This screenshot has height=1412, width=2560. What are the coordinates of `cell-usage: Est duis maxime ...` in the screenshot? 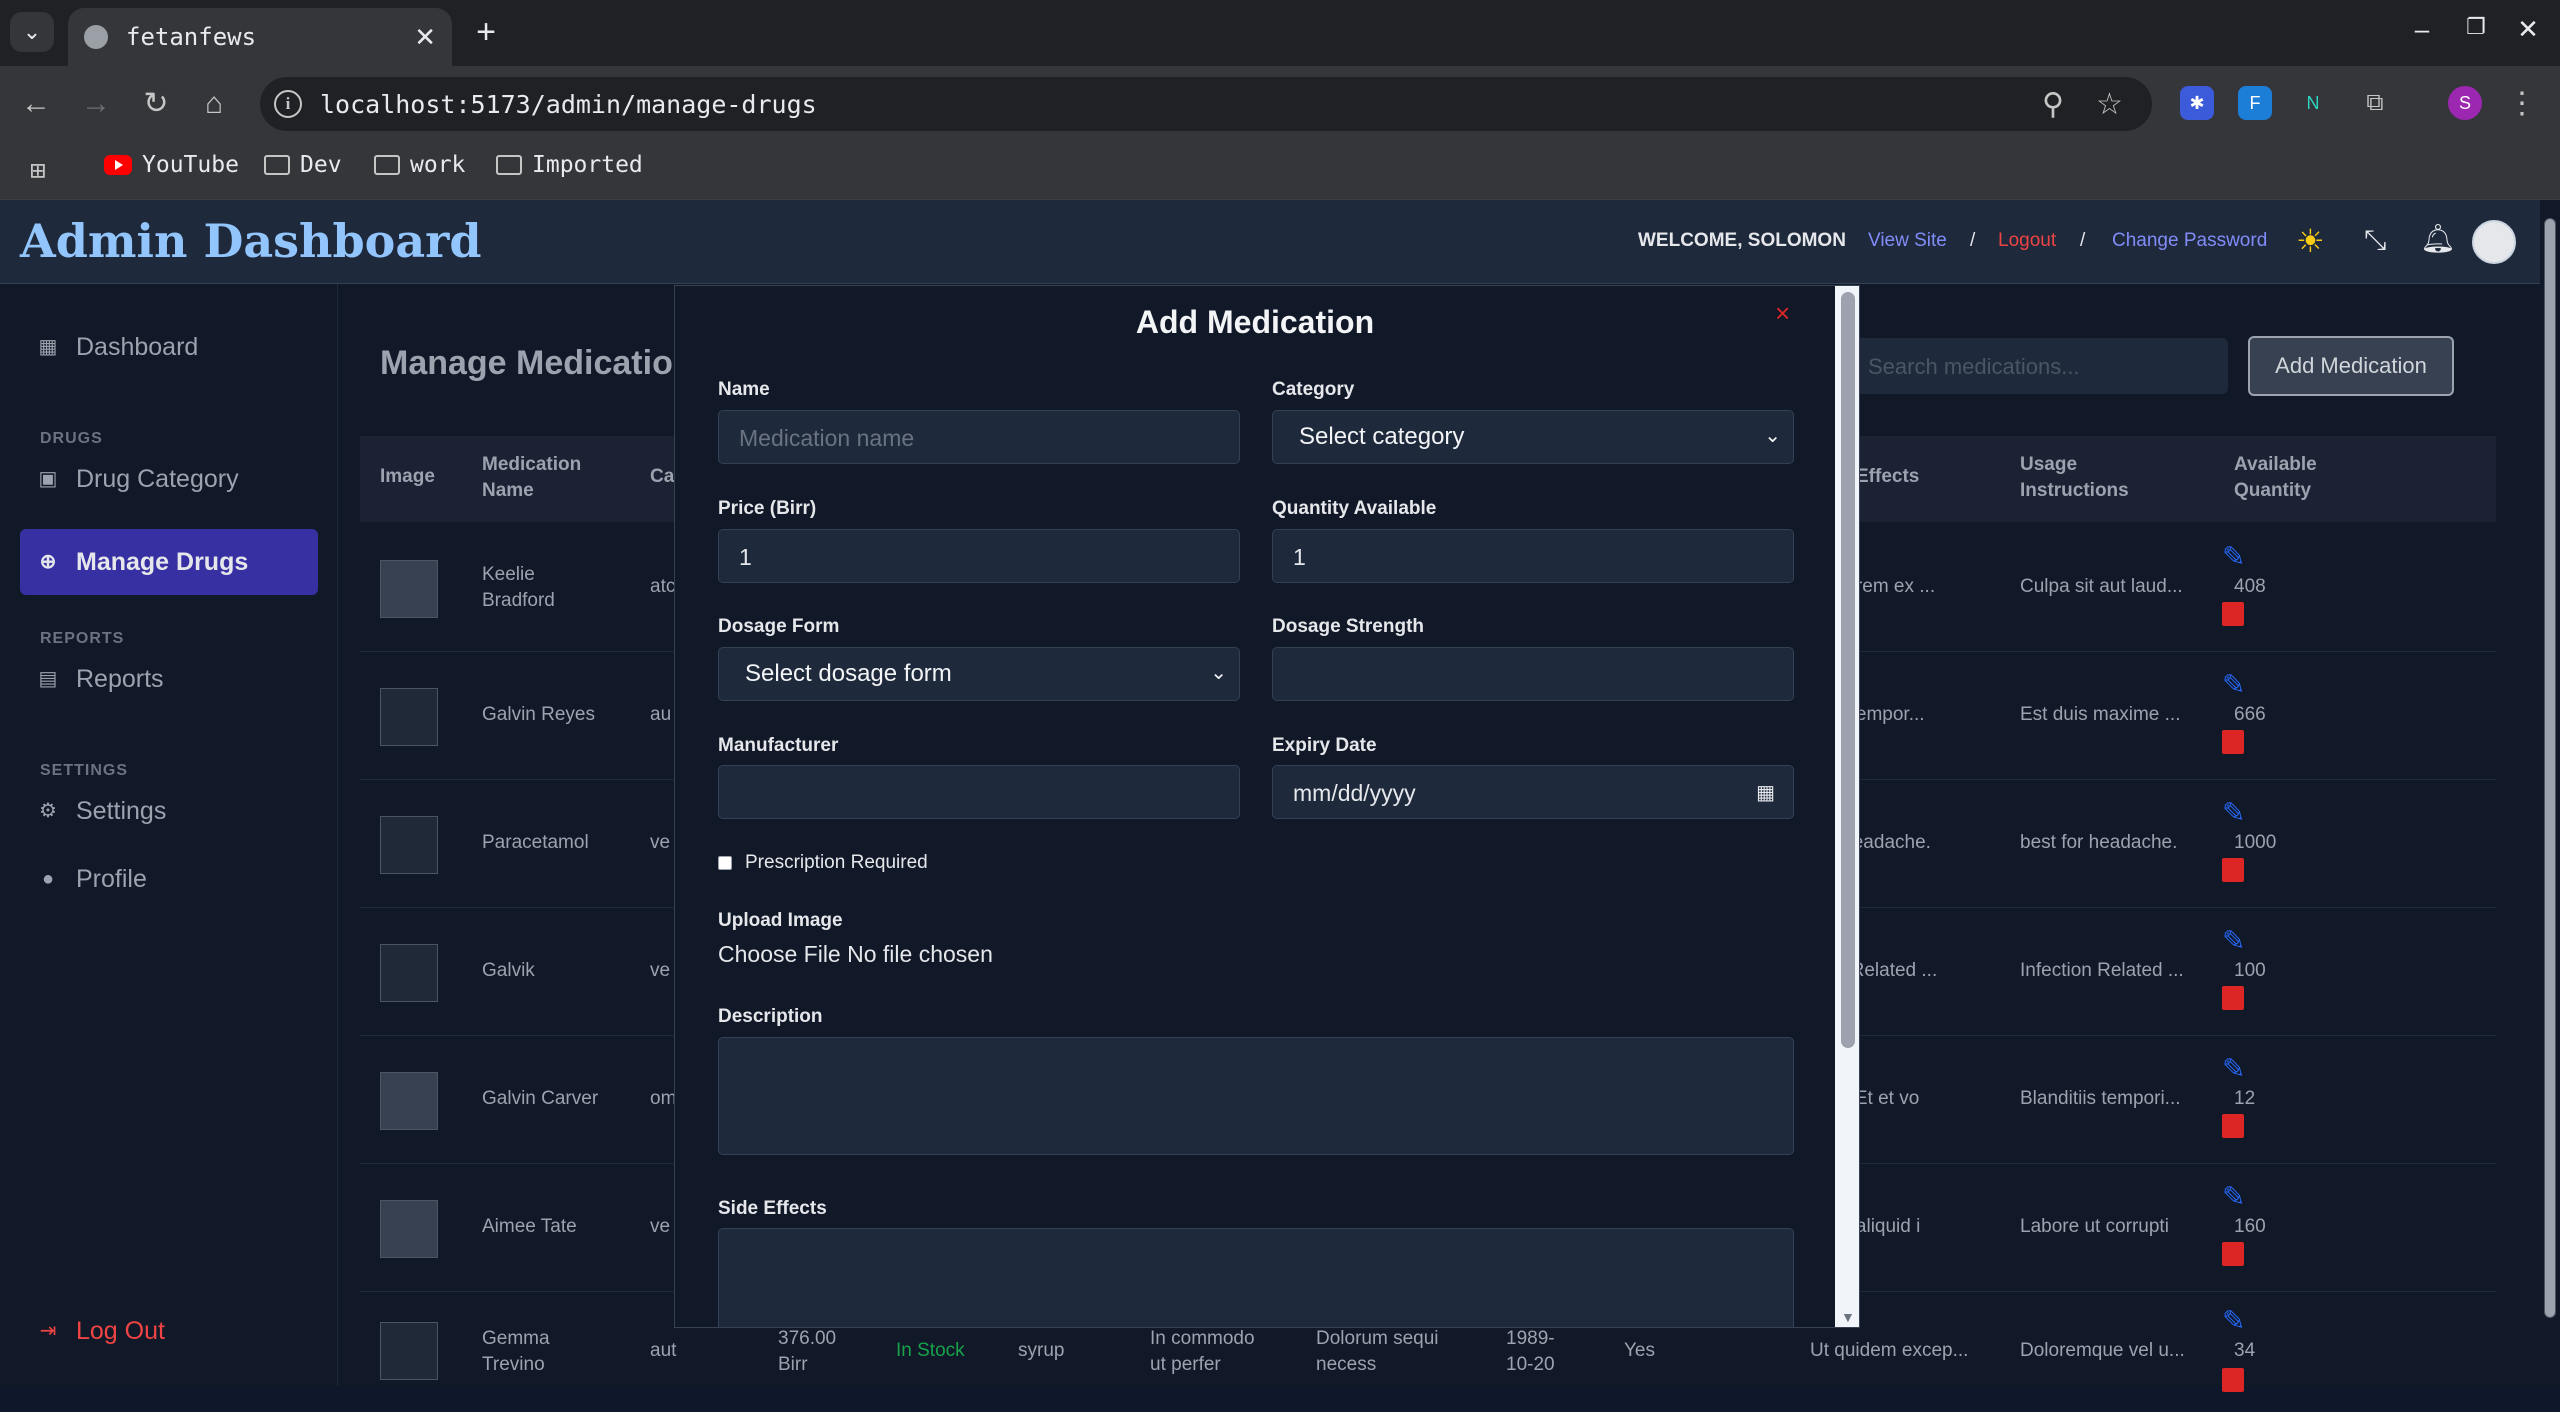 It's located at (2100, 714).